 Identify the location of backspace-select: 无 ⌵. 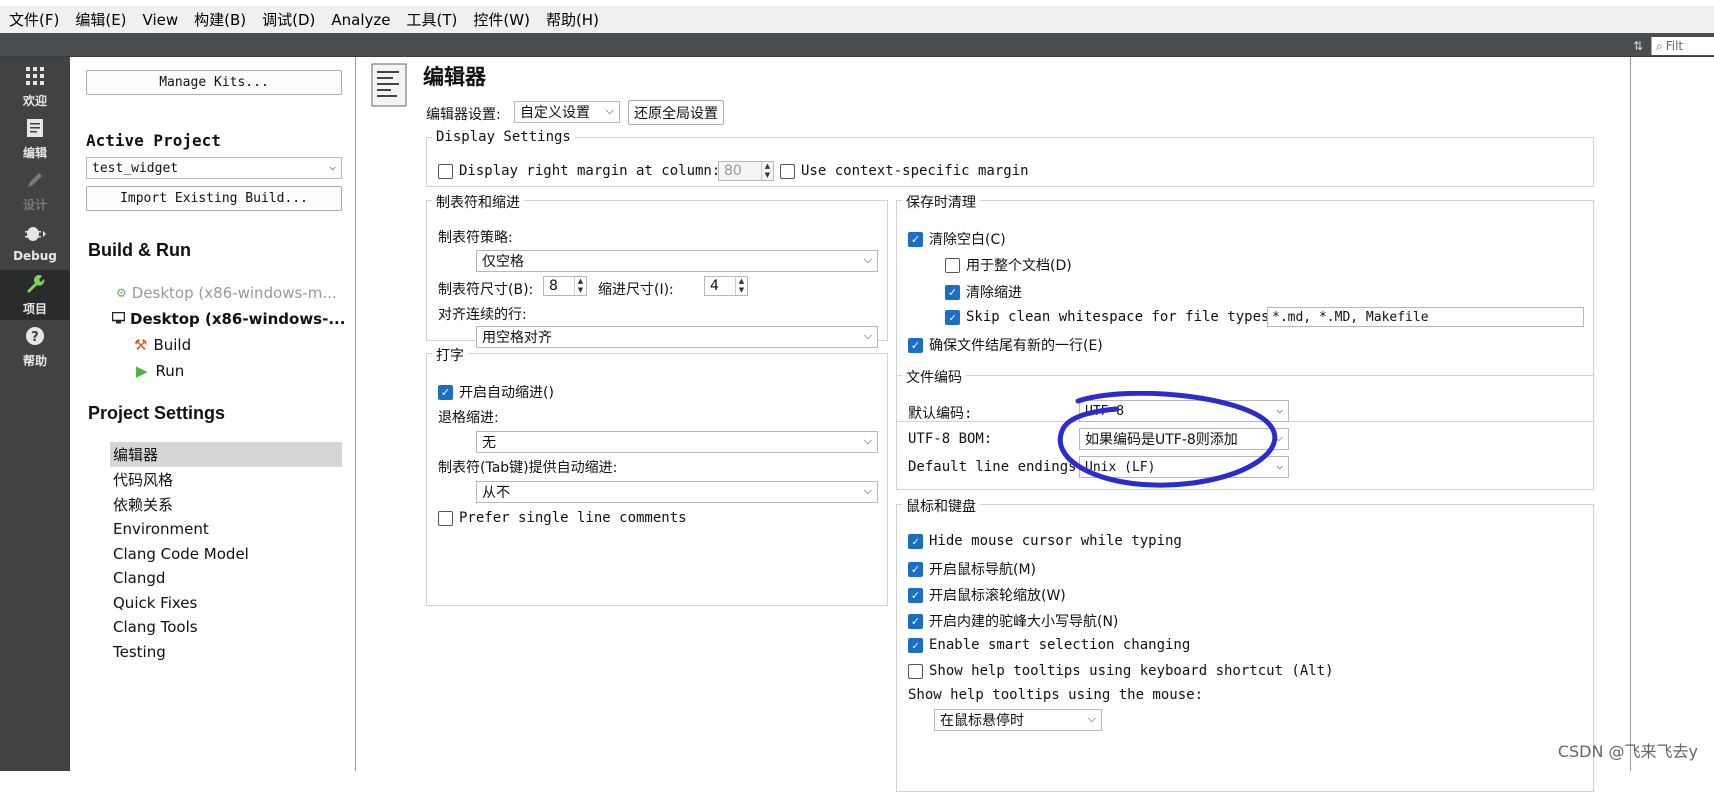
(677, 442).